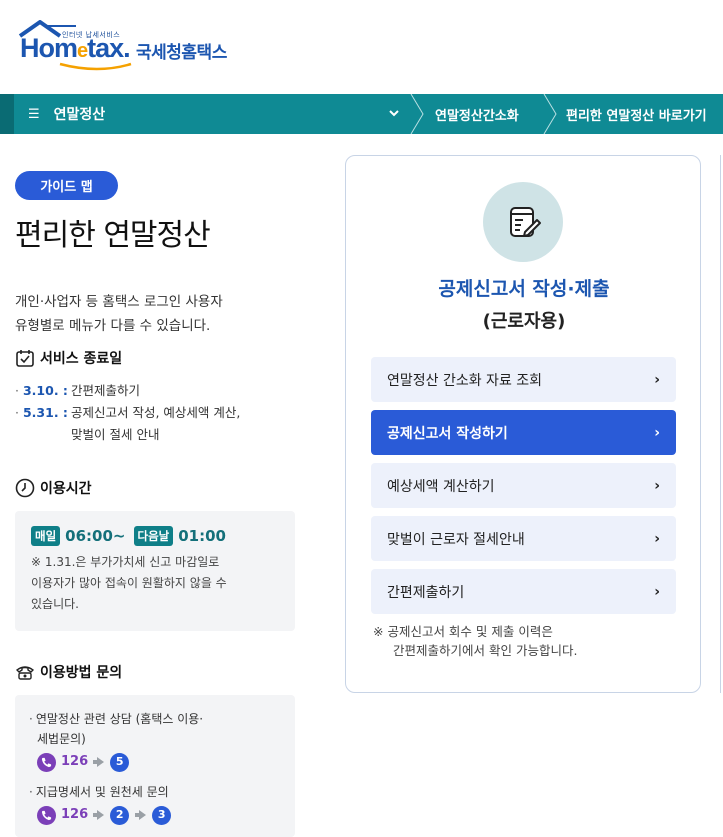  I want to click on intro-text: 개인·사업자 등 홈택스 로그인 사용자 유형별로 메뉴가 다를 수 있습니다., so click(119, 314).